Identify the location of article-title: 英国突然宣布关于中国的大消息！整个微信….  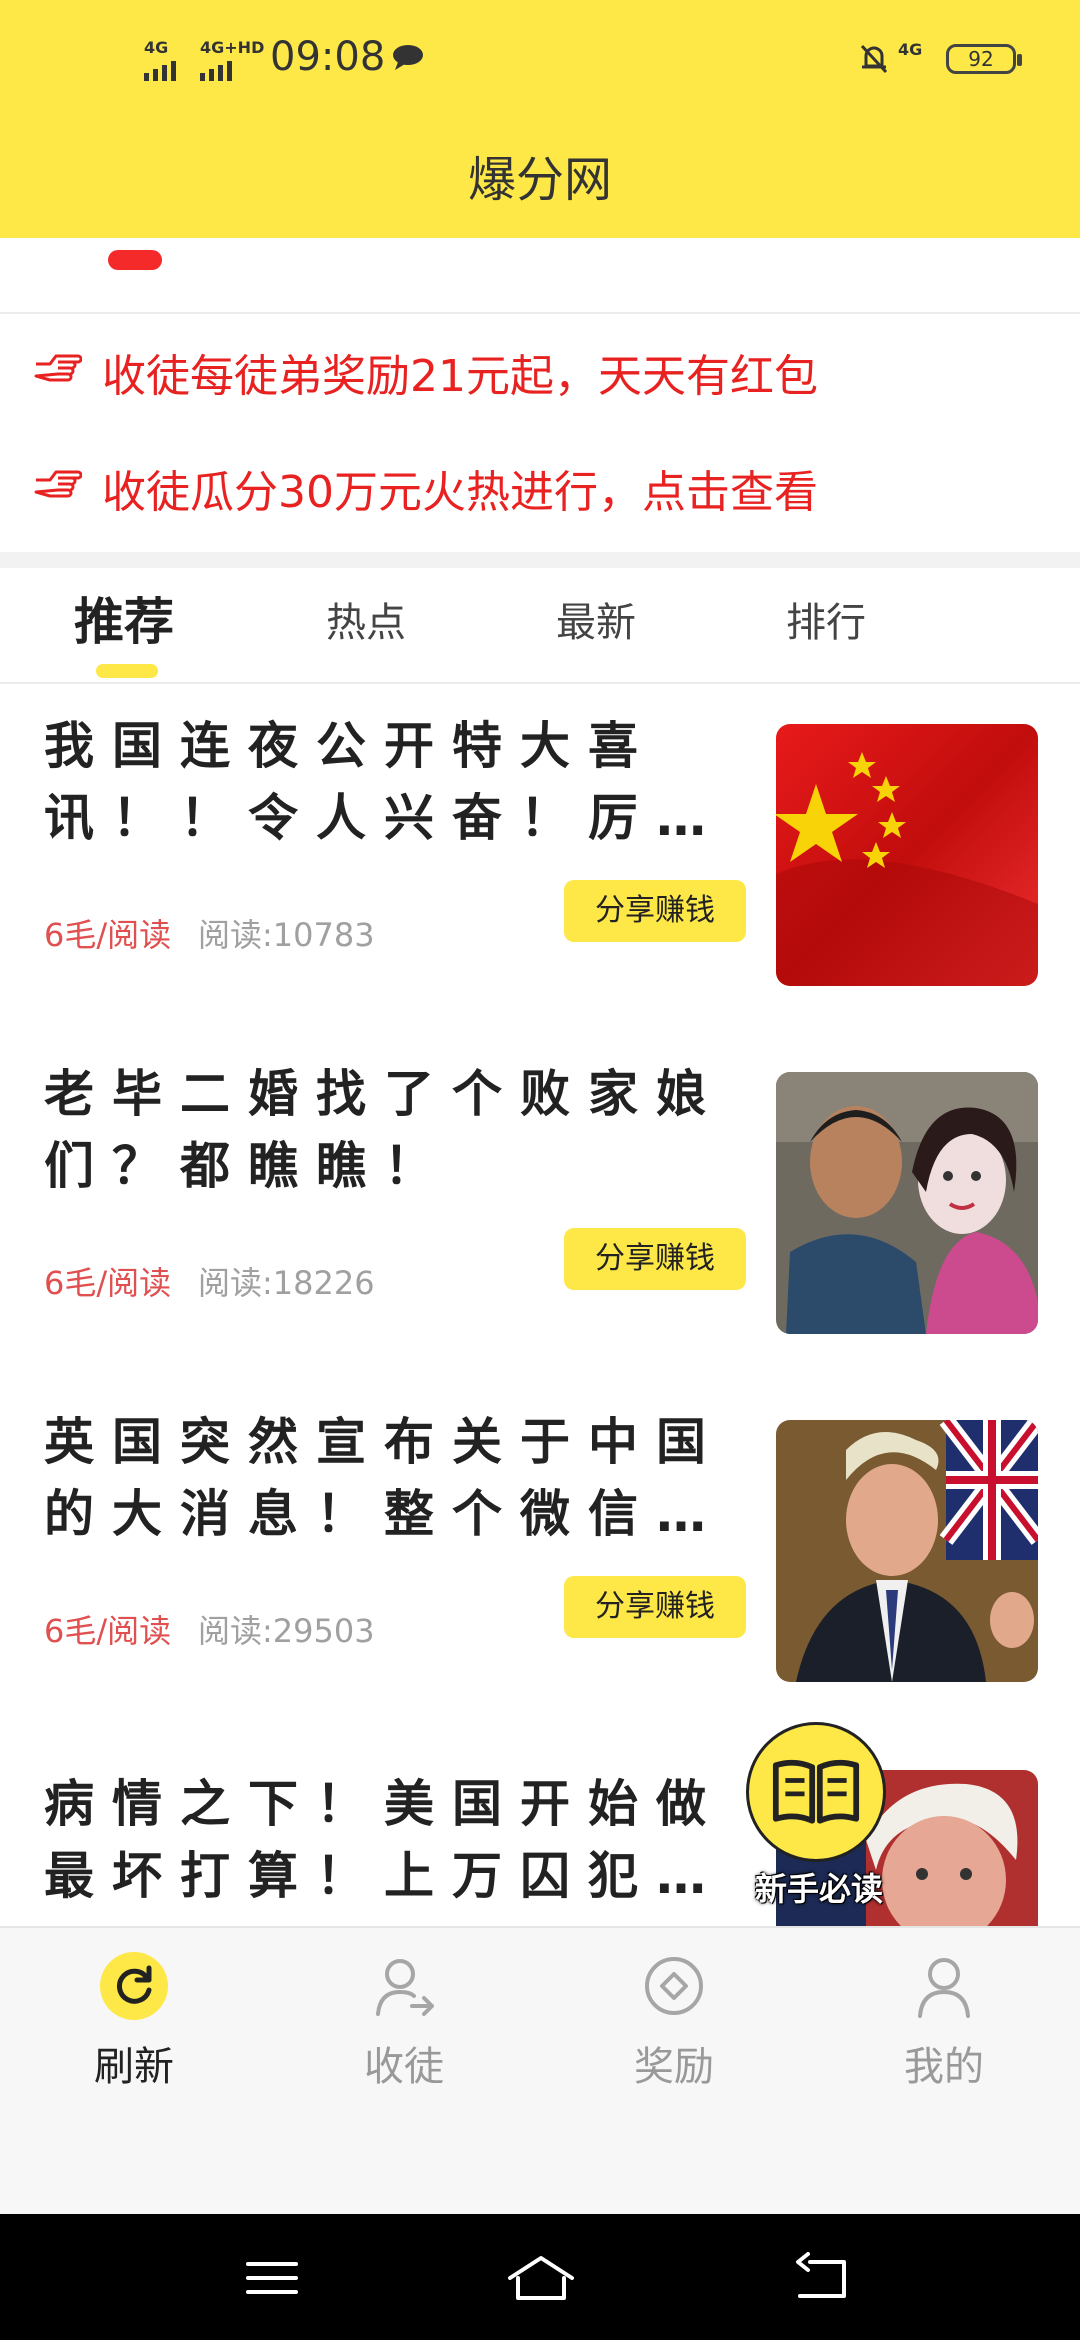
(384, 1478).